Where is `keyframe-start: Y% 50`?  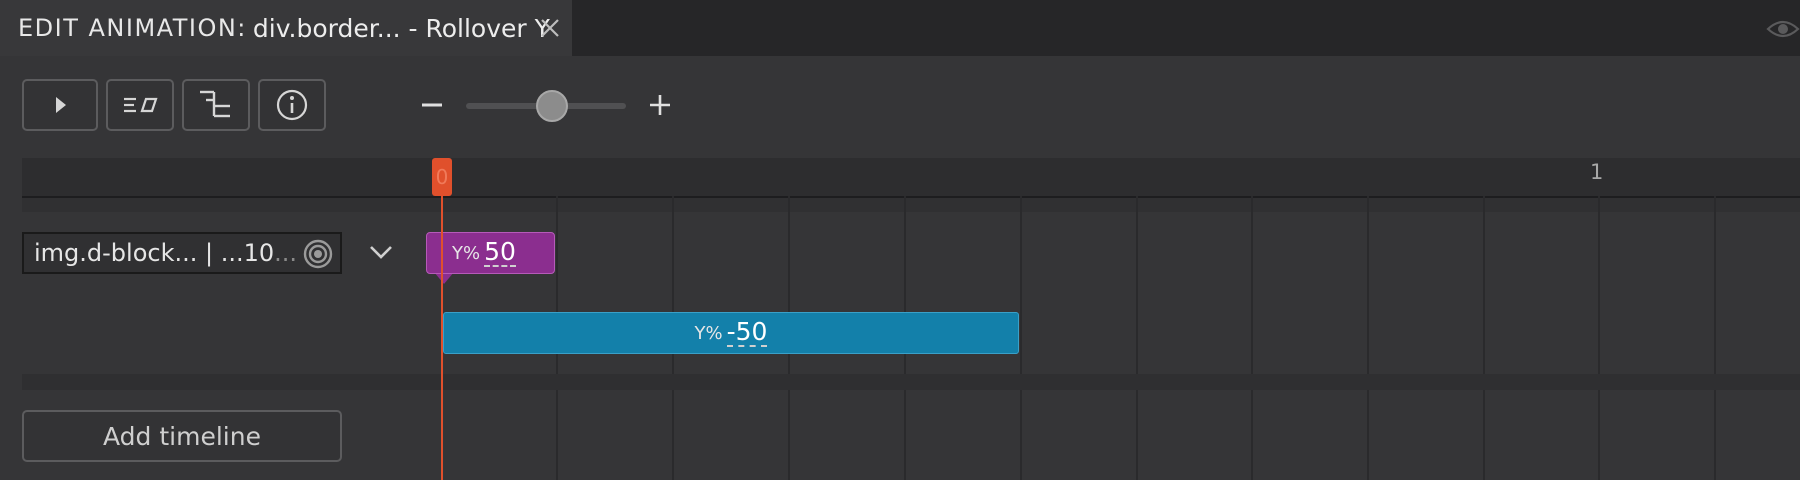
keyframe-start: Y% 50 is located at coordinates (490, 253).